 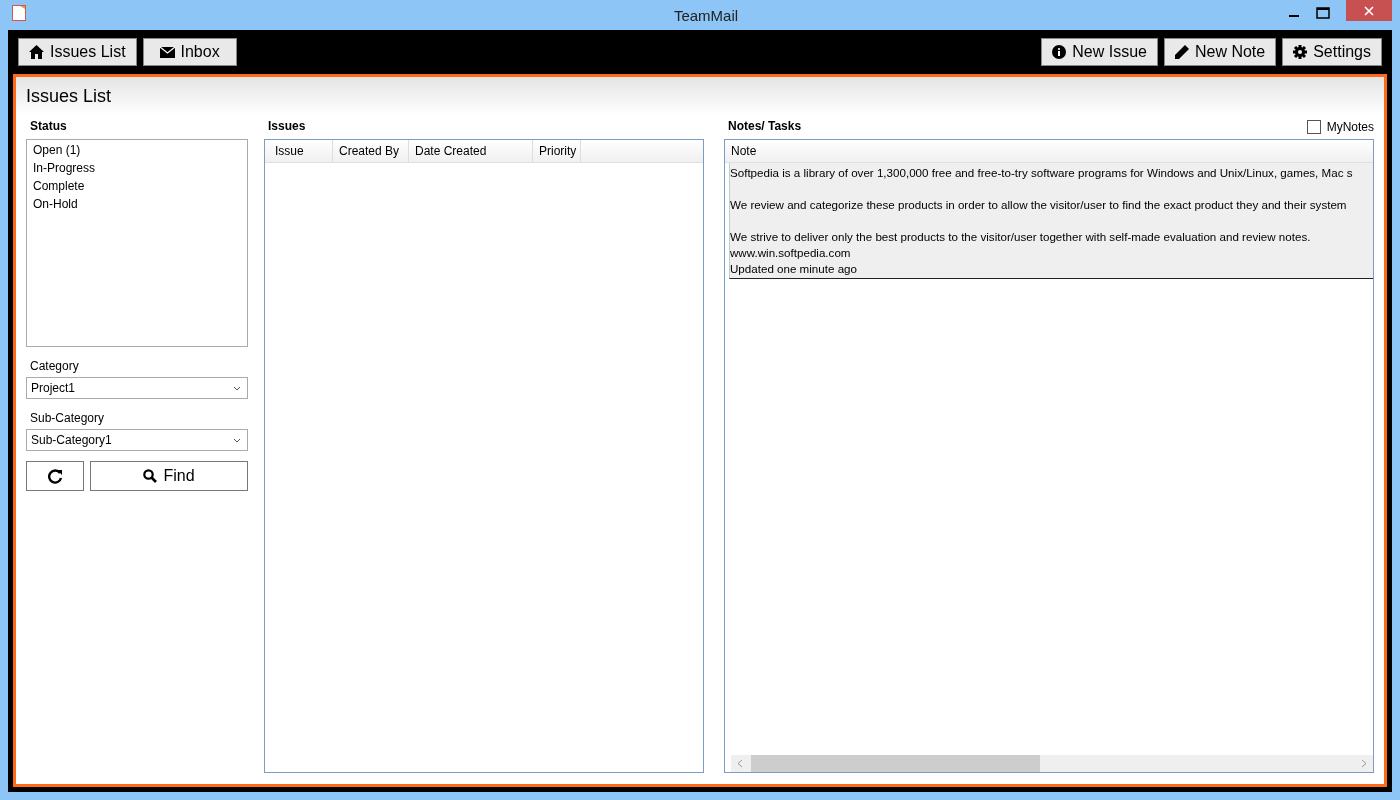 What do you see at coordinates (137, 168) in the screenshot?
I see `status-item: In-Progress` at bounding box center [137, 168].